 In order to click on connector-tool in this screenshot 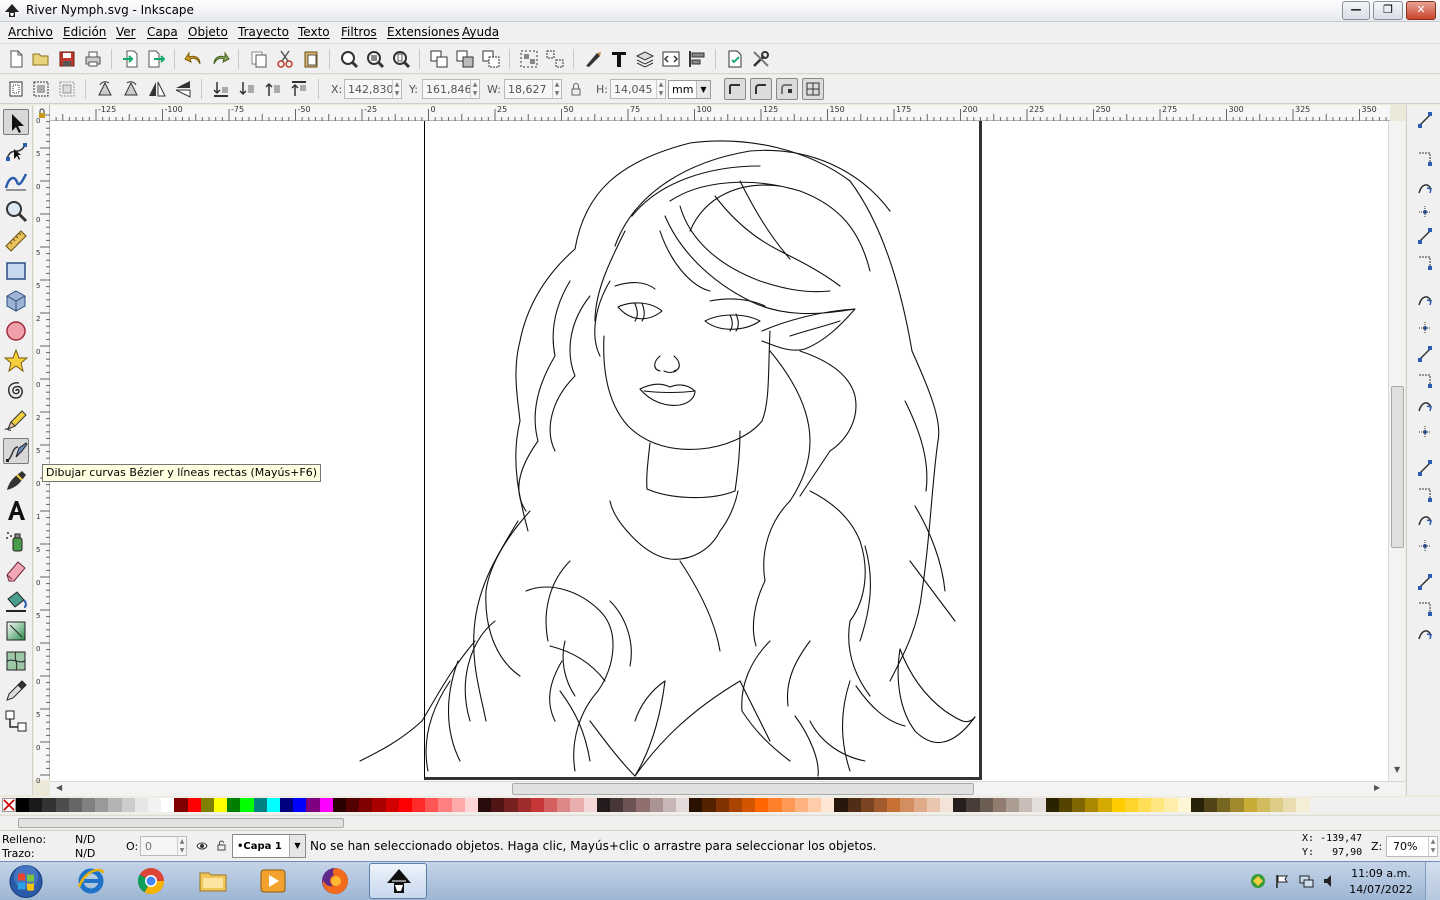, I will do `click(16, 721)`.